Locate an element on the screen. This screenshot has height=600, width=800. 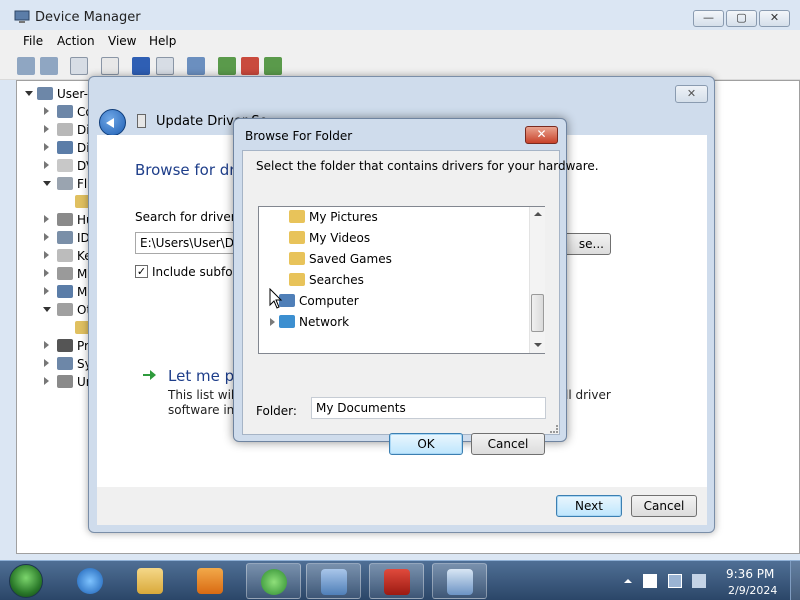
properties-icon is located at coordinates (110, 66).